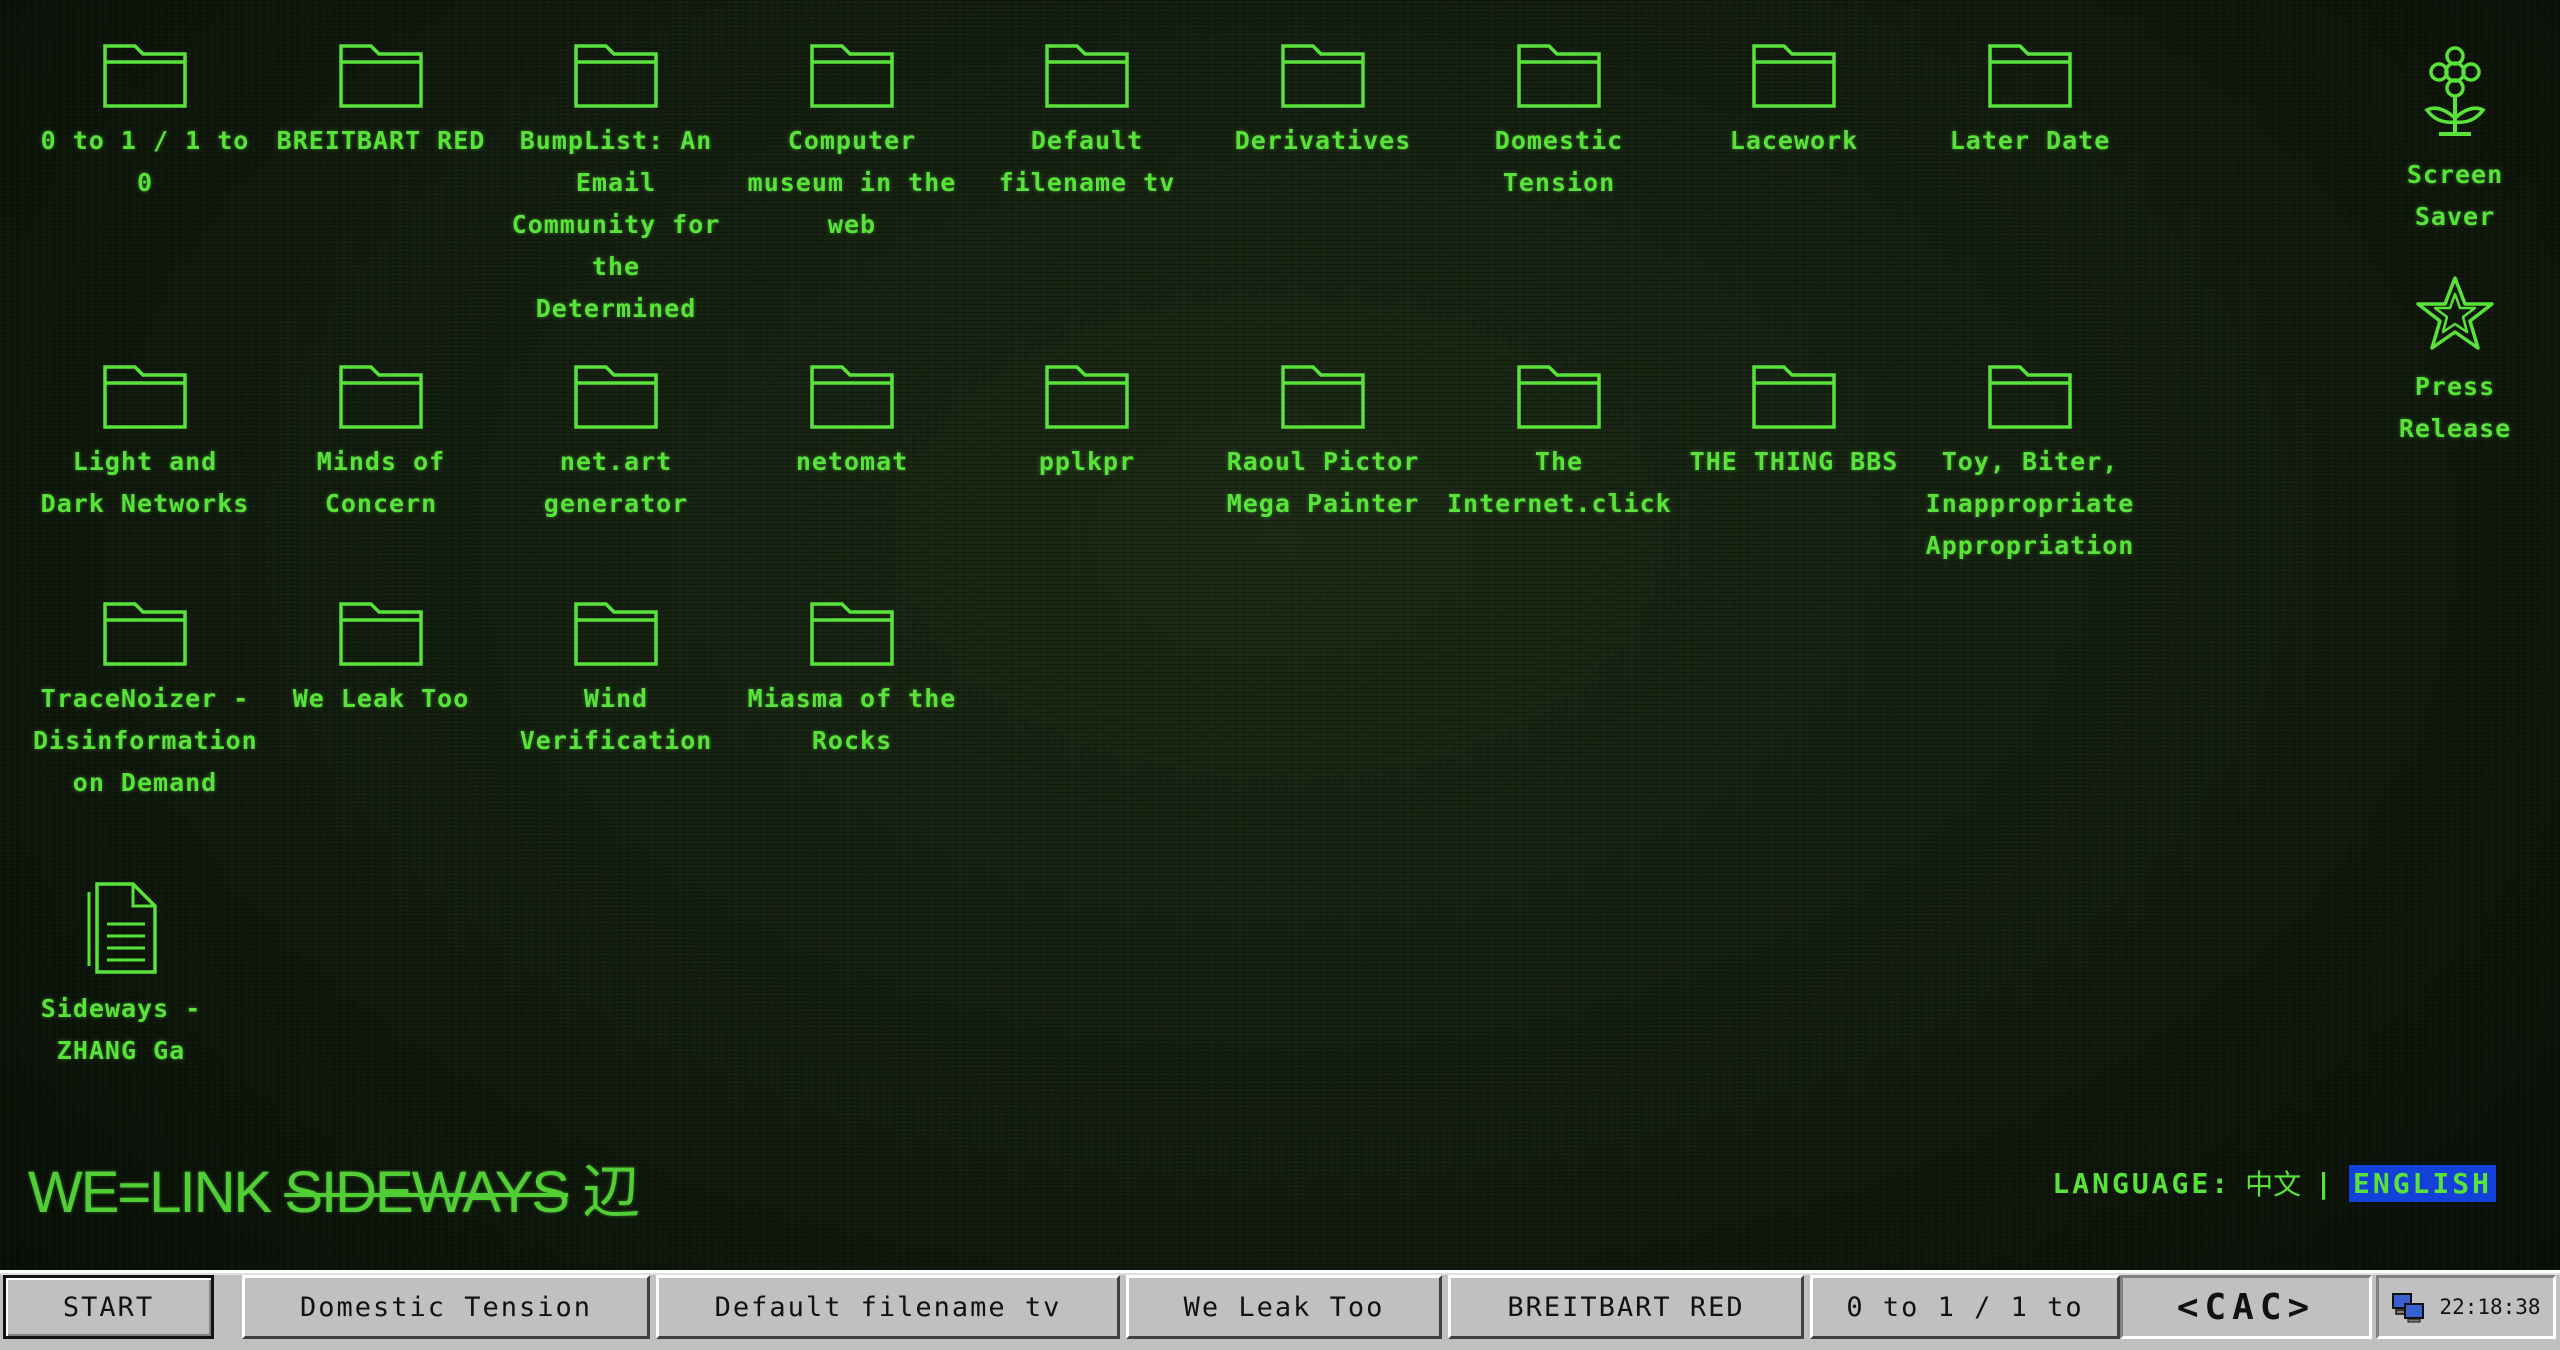 Image resolution: width=2560 pixels, height=1350 pixels. I want to click on document-icon, so click(122, 928).